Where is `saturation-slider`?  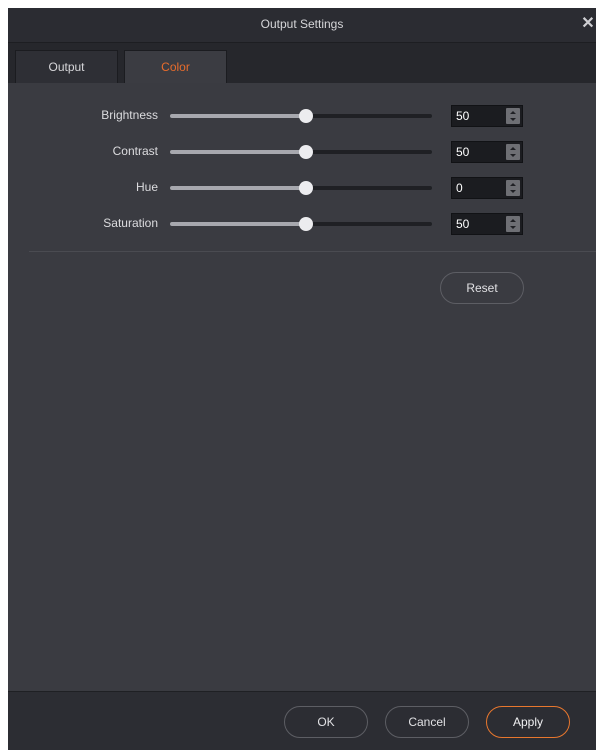
saturation-slider is located at coordinates (301, 224).